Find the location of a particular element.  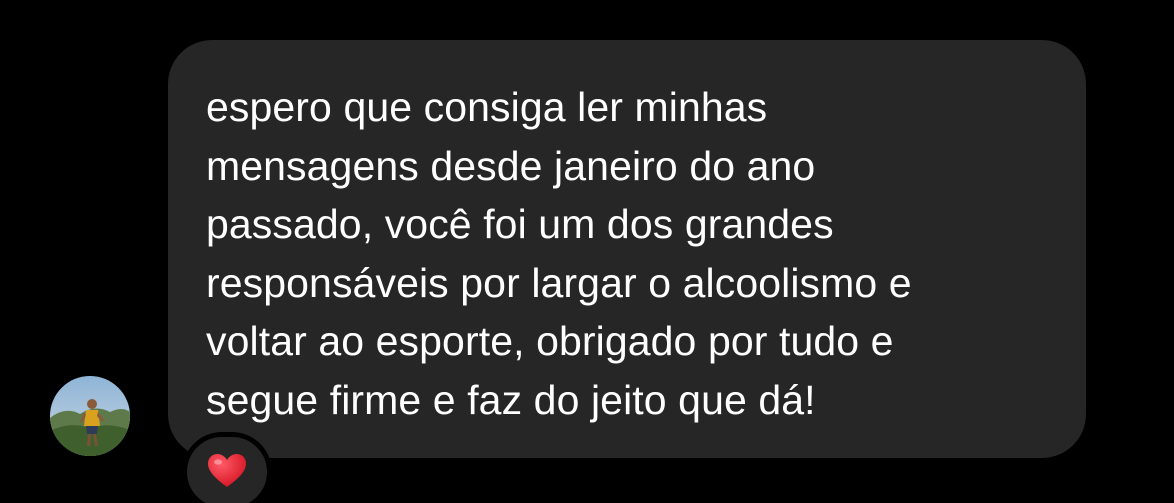

red-heart-icon is located at coordinates (227, 470).